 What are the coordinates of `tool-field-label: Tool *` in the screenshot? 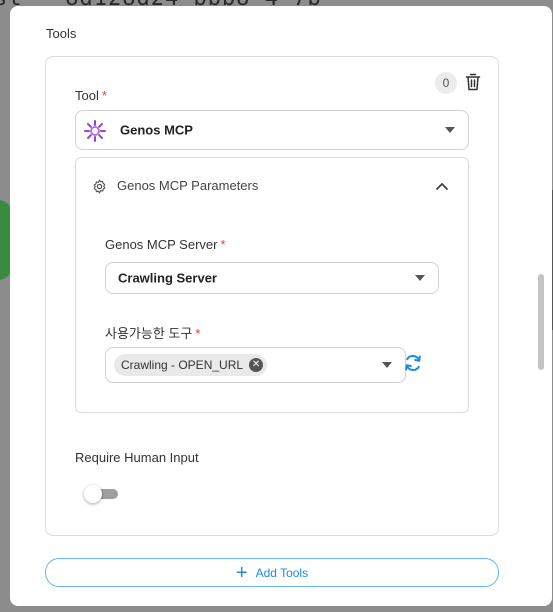 It's located at (91, 95).